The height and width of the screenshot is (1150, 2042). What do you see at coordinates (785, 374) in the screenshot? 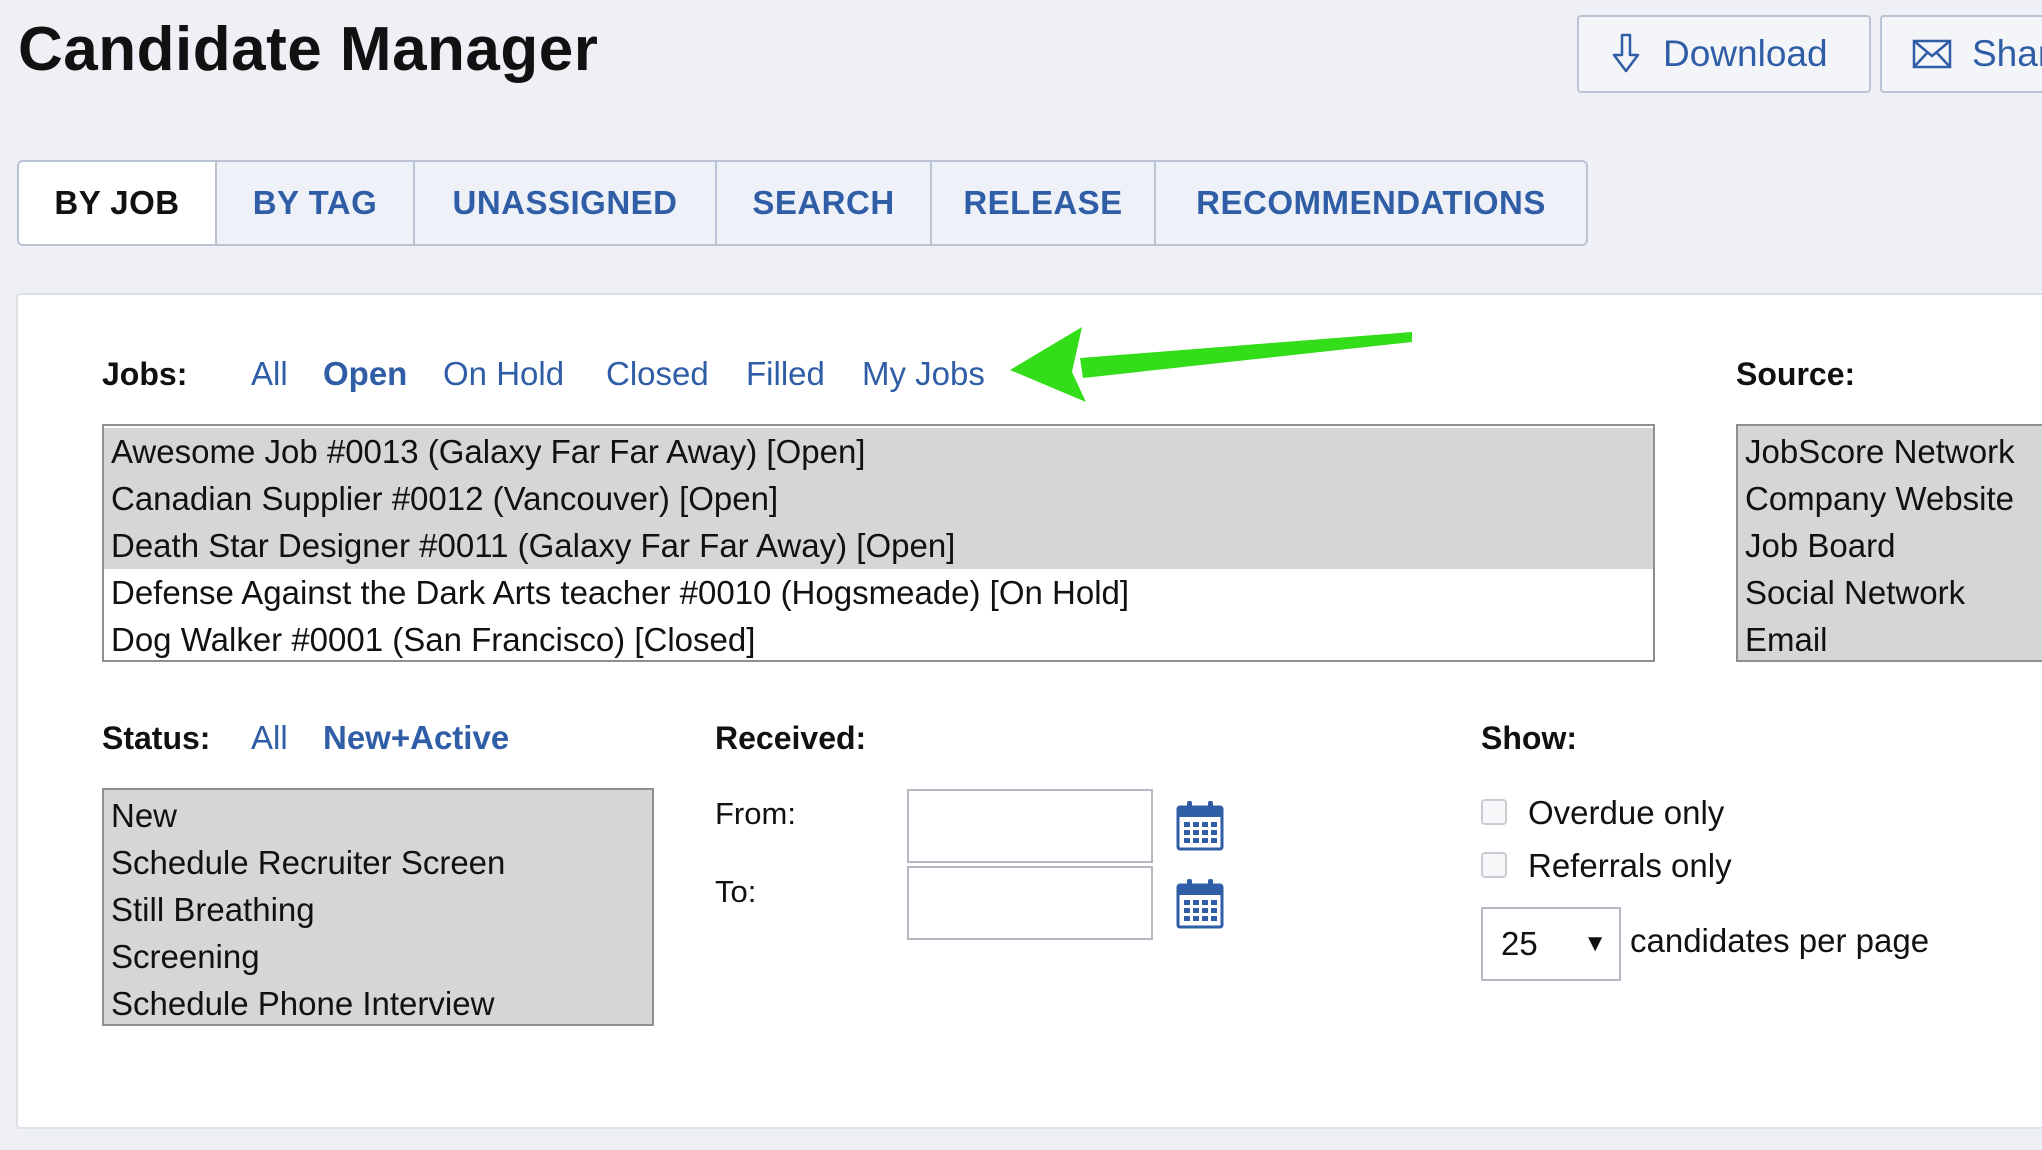
I see `jobs-filter-filled: Filled` at bounding box center [785, 374].